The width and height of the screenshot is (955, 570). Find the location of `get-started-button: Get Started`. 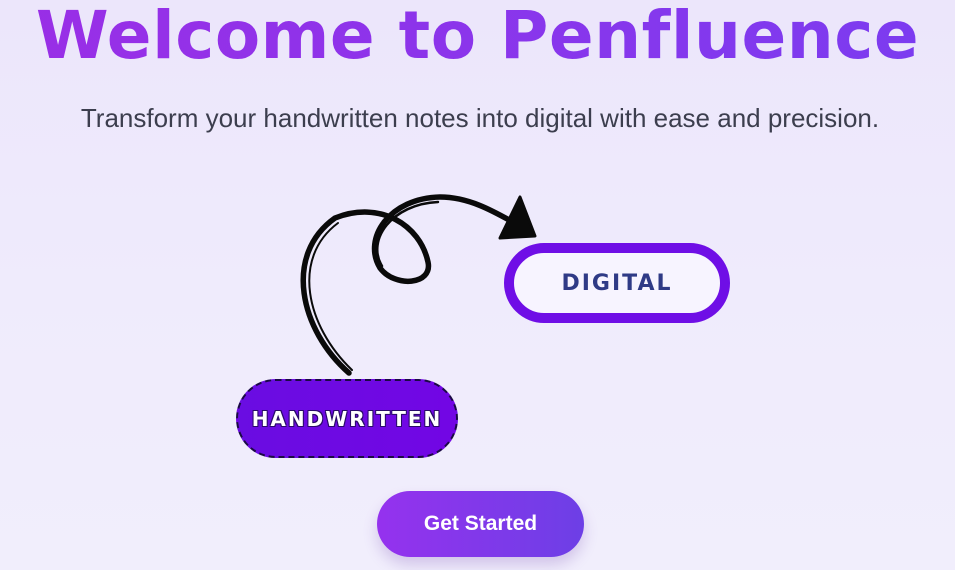

get-started-button: Get Started is located at coordinates (480, 524).